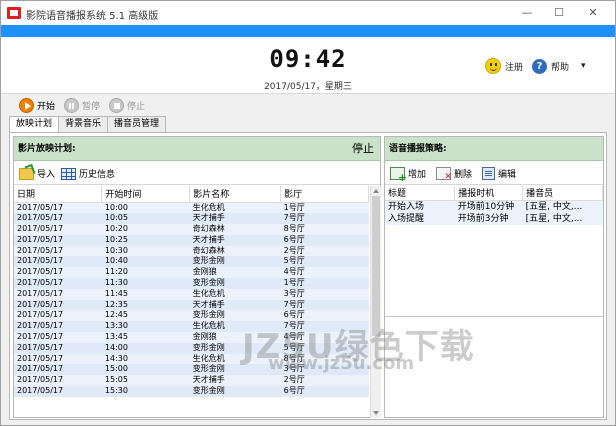  I want to click on register-label: 注册, so click(514, 67).